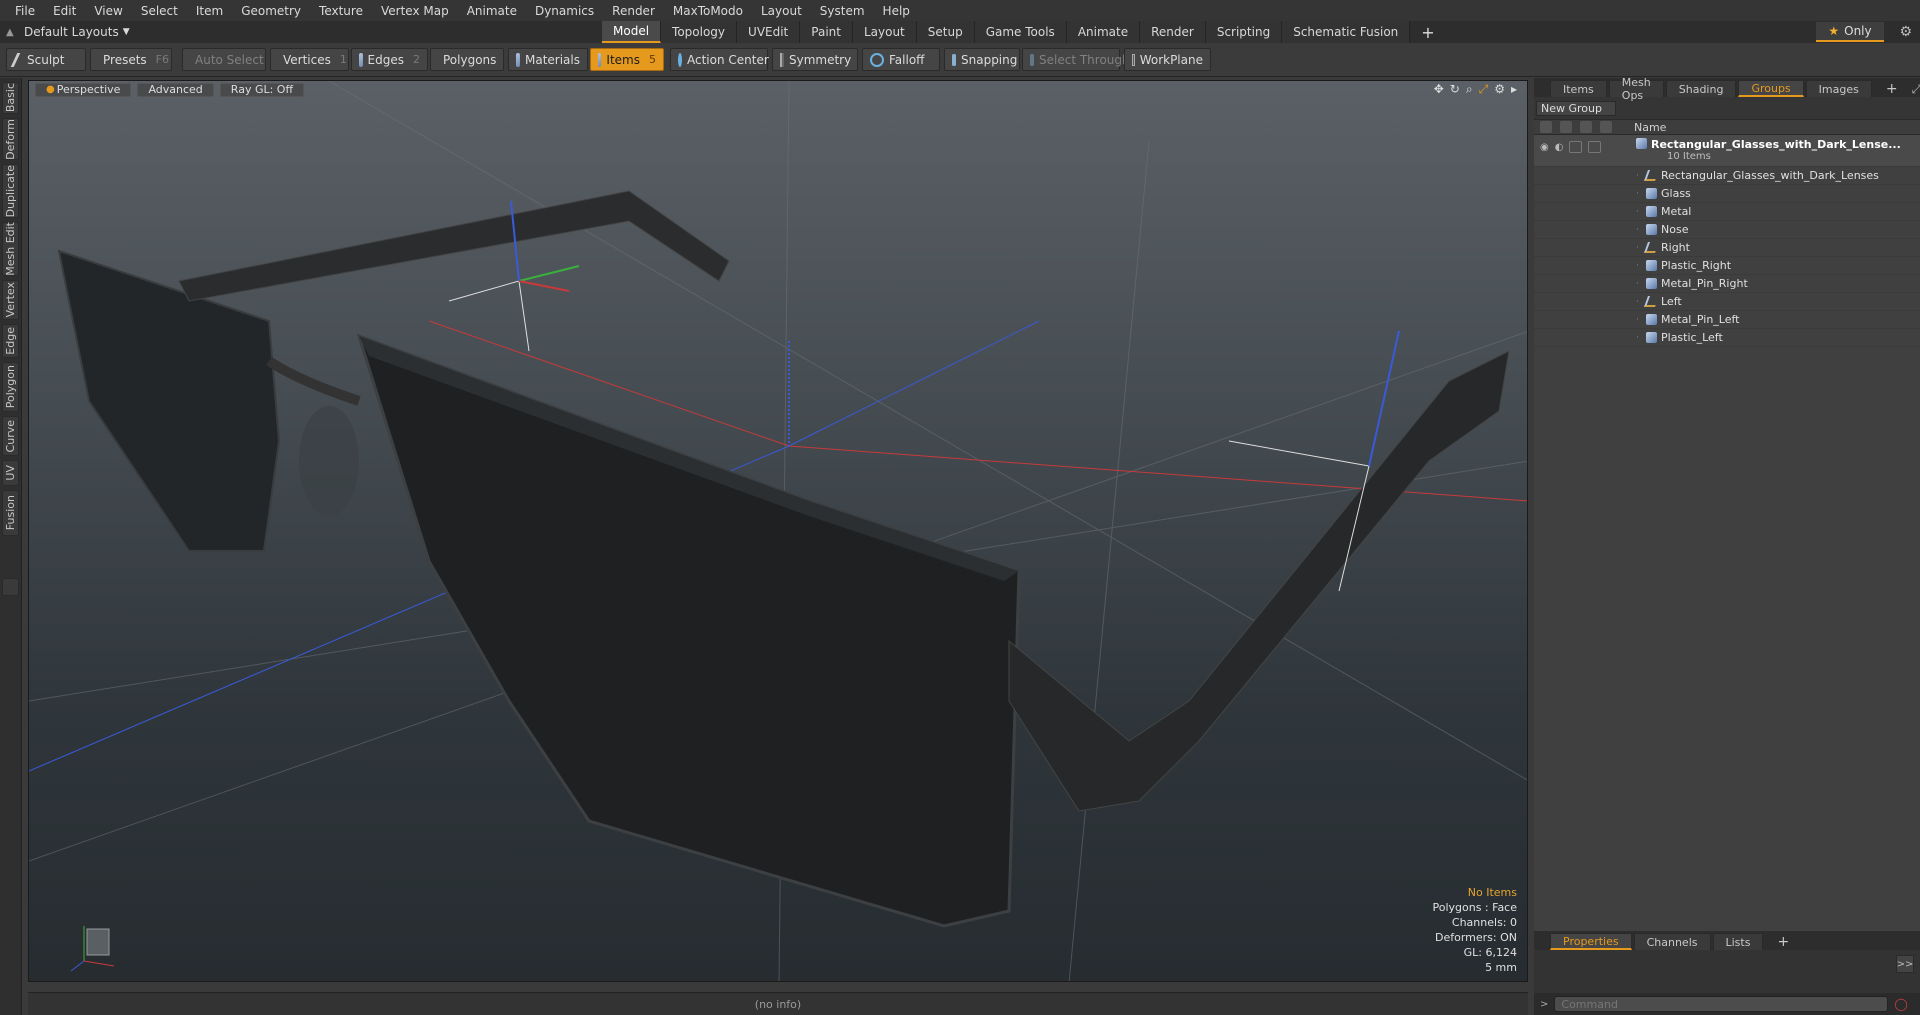 Image resolution: width=1920 pixels, height=1015 pixels. I want to click on tab-paint: Paint, so click(826, 32).